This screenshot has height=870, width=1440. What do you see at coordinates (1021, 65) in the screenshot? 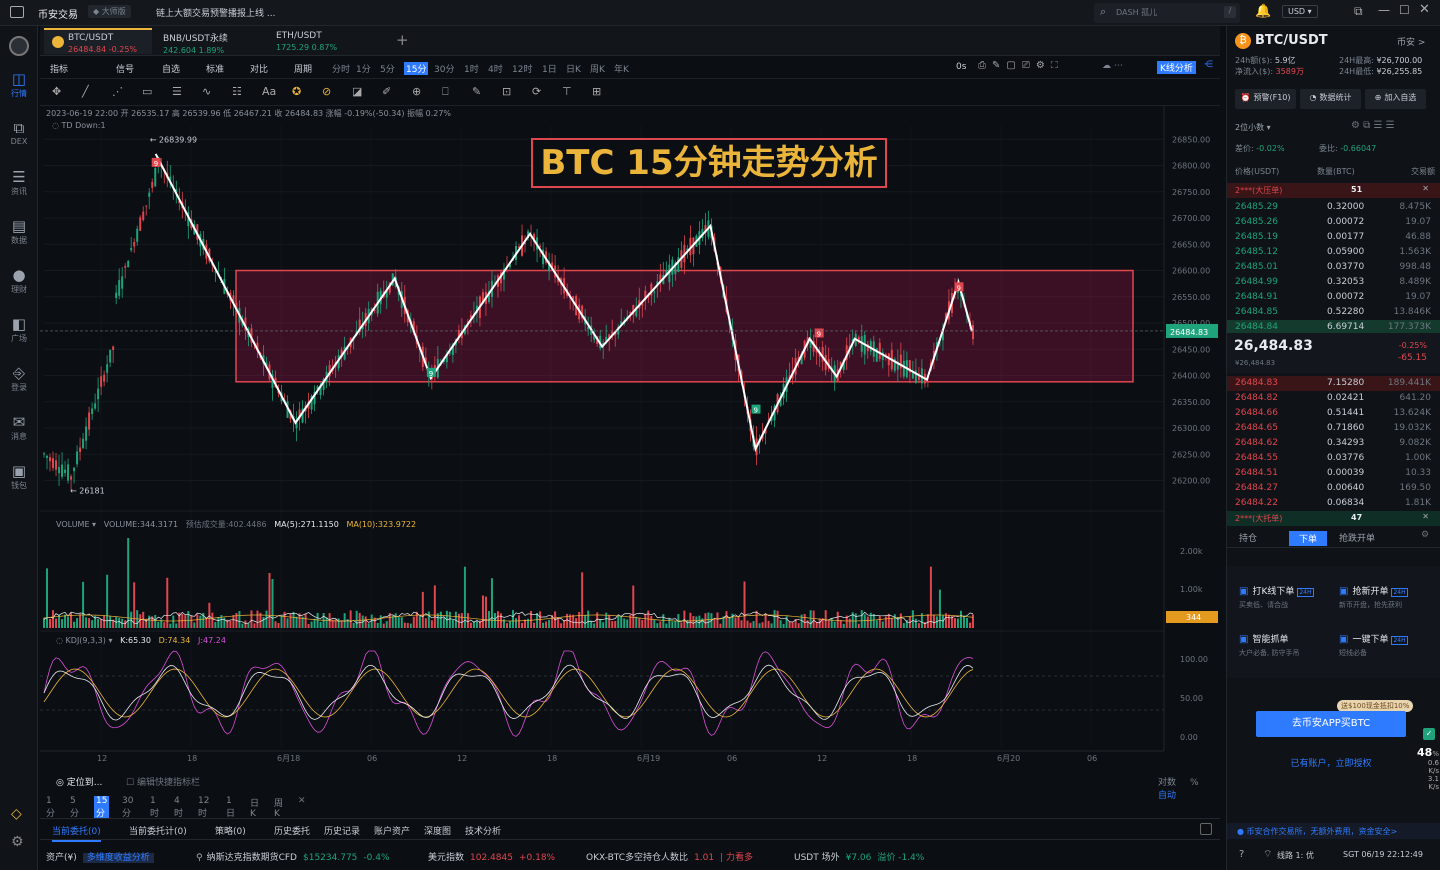
I see `toolbar-icons: ⎙✎▢⎚⚙⛶` at bounding box center [1021, 65].